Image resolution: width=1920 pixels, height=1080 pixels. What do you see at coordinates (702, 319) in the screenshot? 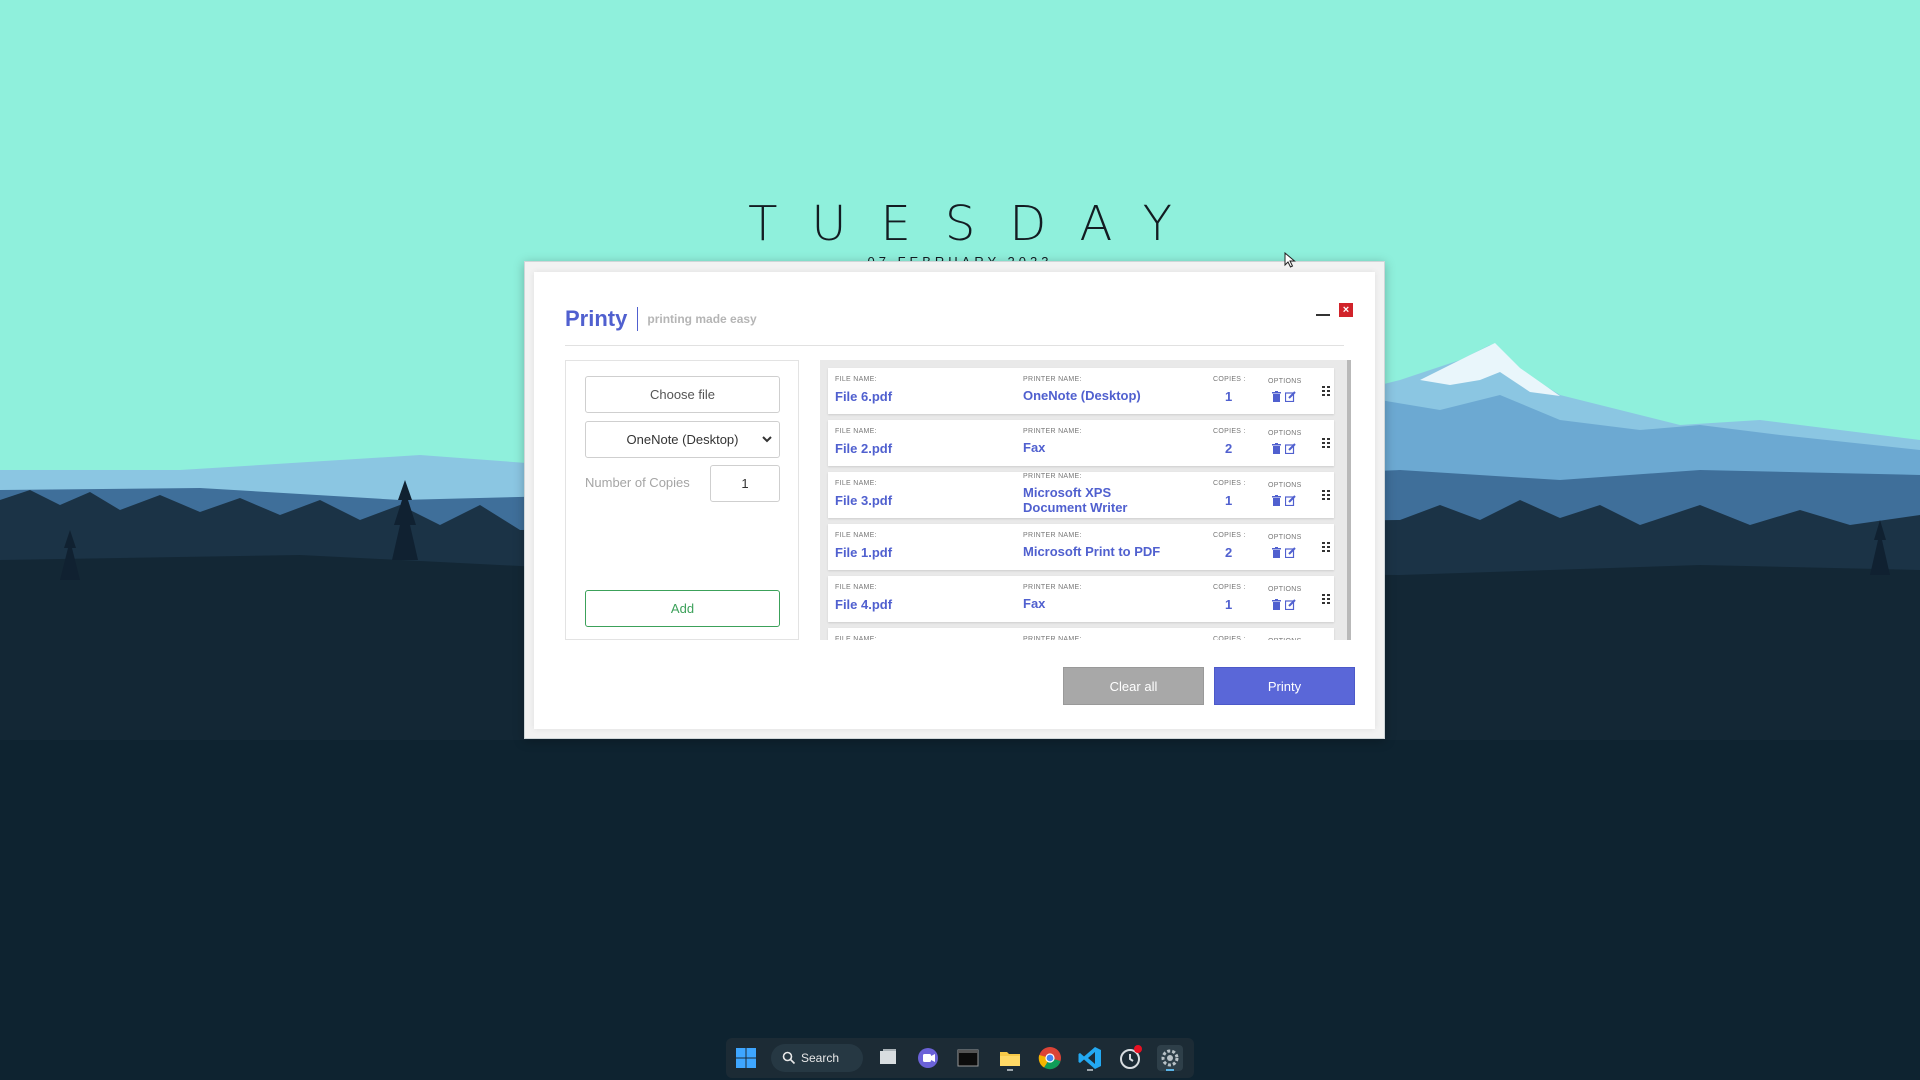
I see `app-subtitle: printing made easy` at bounding box center [702, 319].